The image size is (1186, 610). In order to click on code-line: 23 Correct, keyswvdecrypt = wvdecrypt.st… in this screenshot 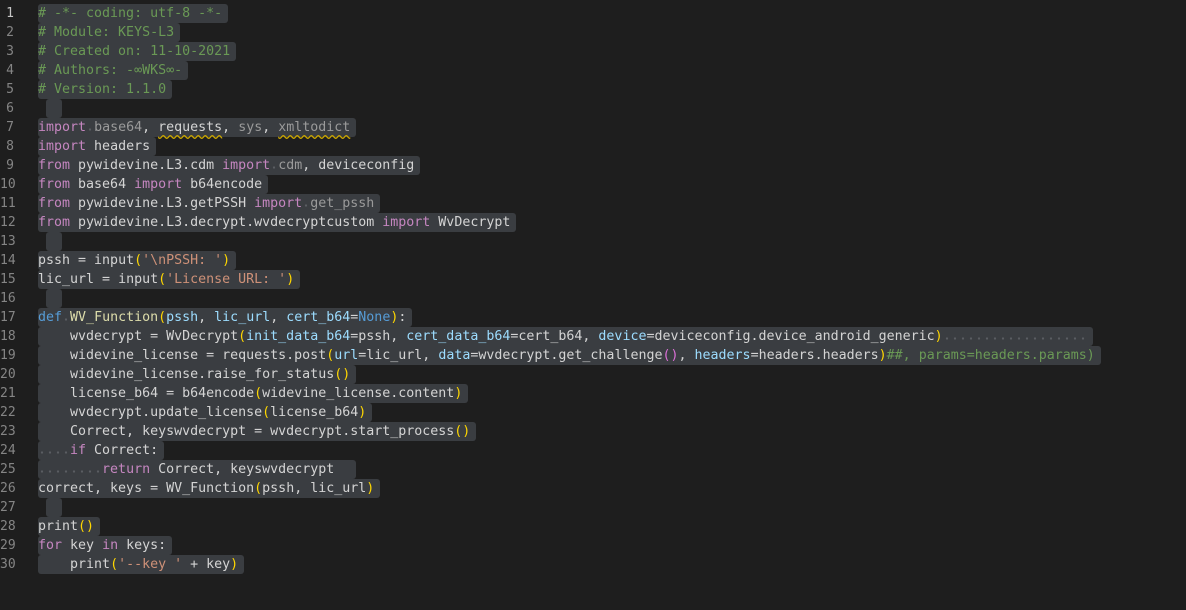, I will do `click(593, 431)`.